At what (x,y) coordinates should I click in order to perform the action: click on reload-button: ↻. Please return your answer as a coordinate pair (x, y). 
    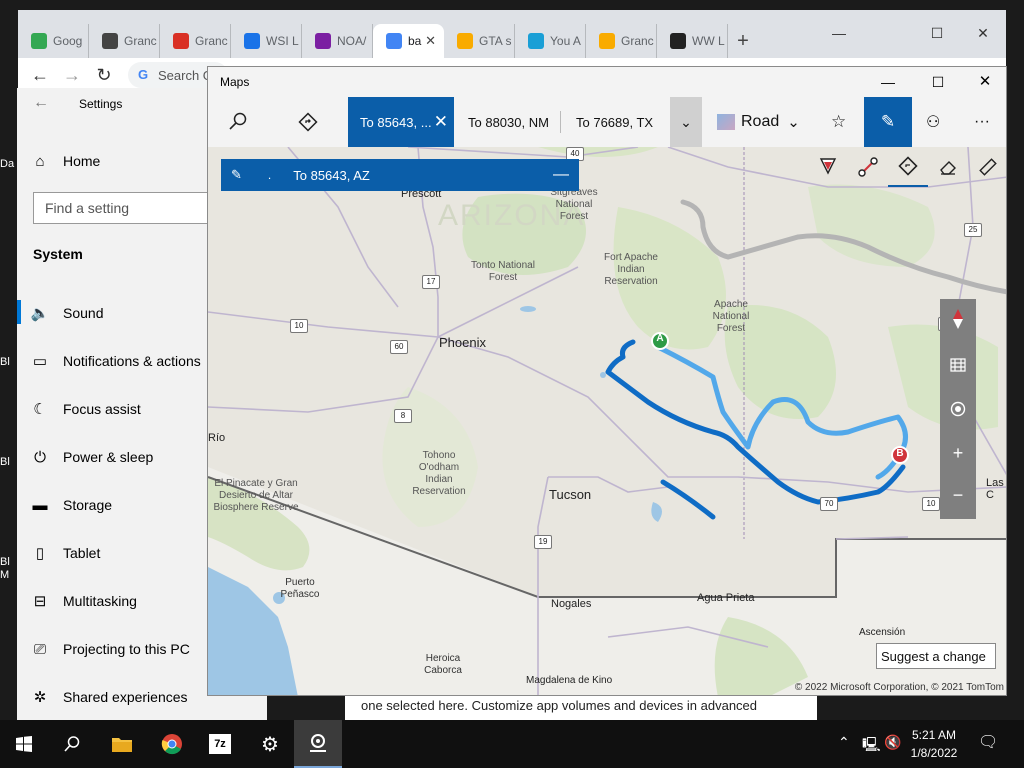
    Looking at the image, I should click on (104, 75).